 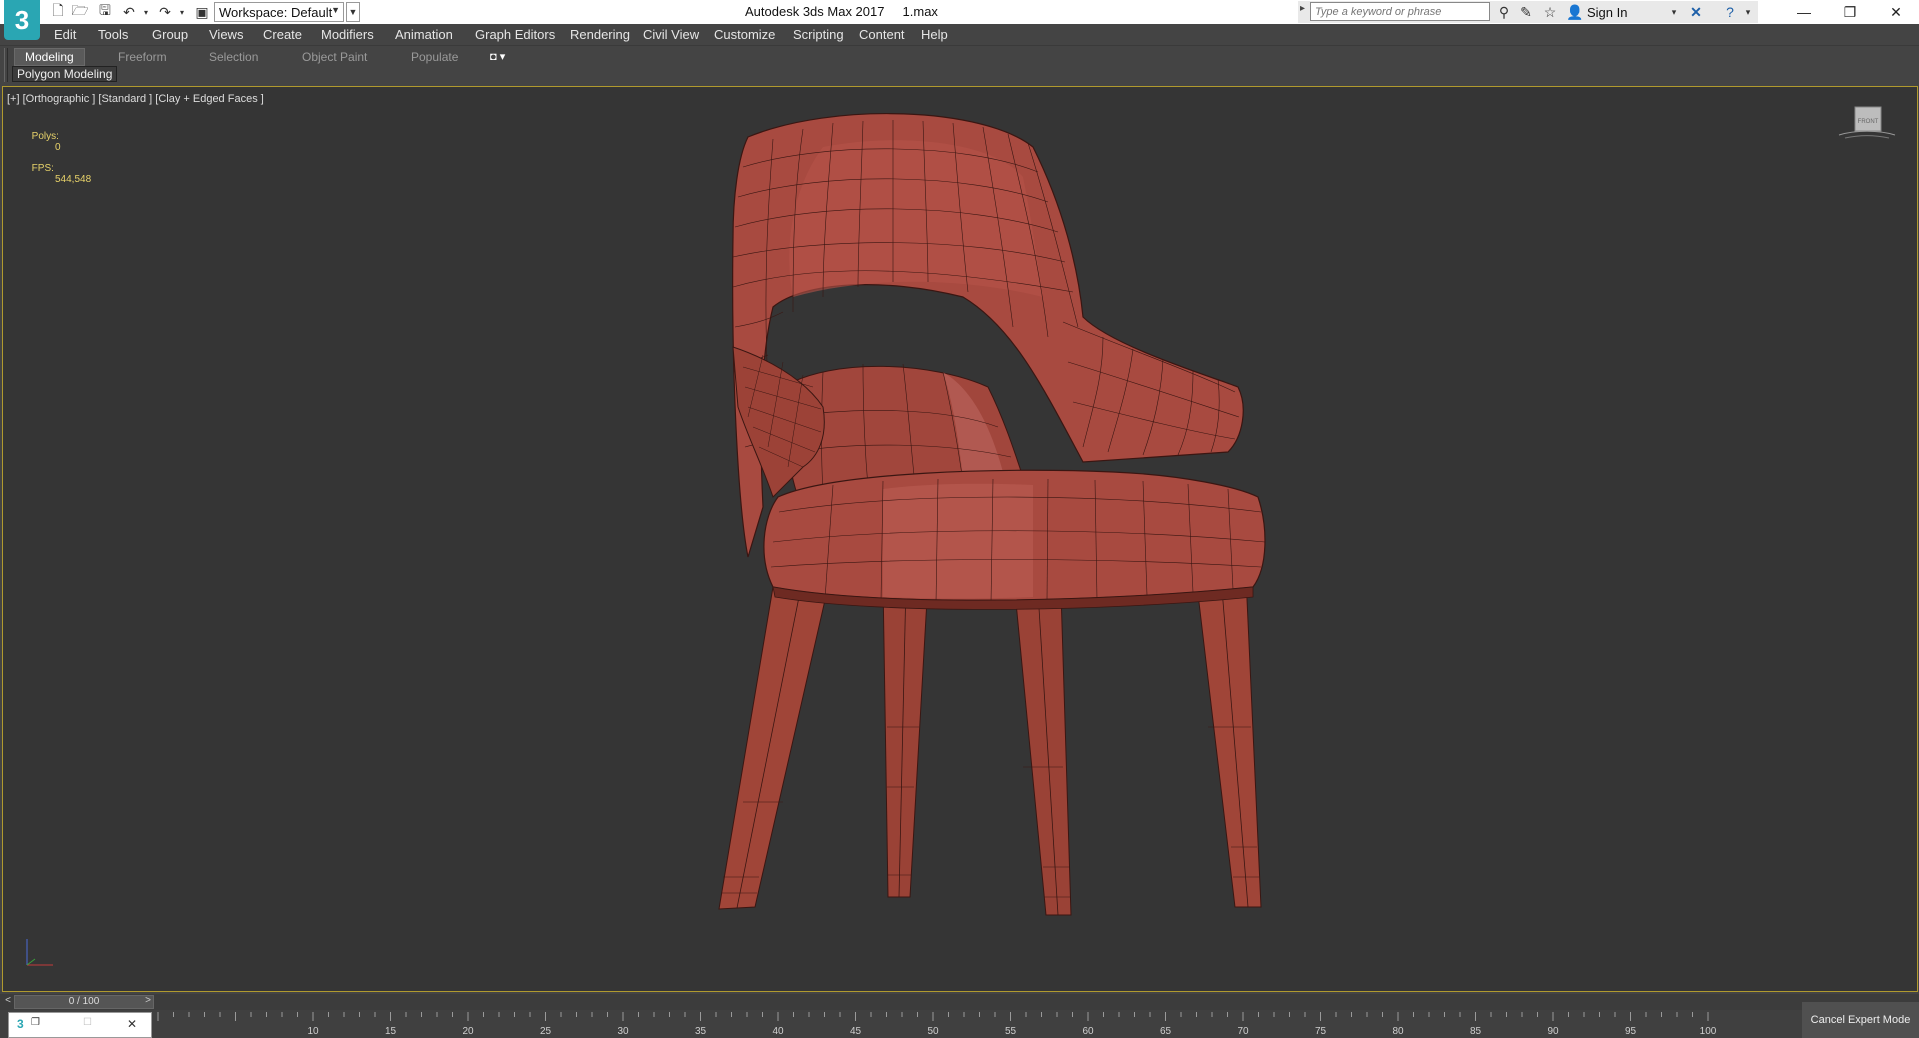 What do you see at coordinates (778, 1031) in the screenshot?
I see `timeline-tick-label: 40` at bounding box center [778, 1031].